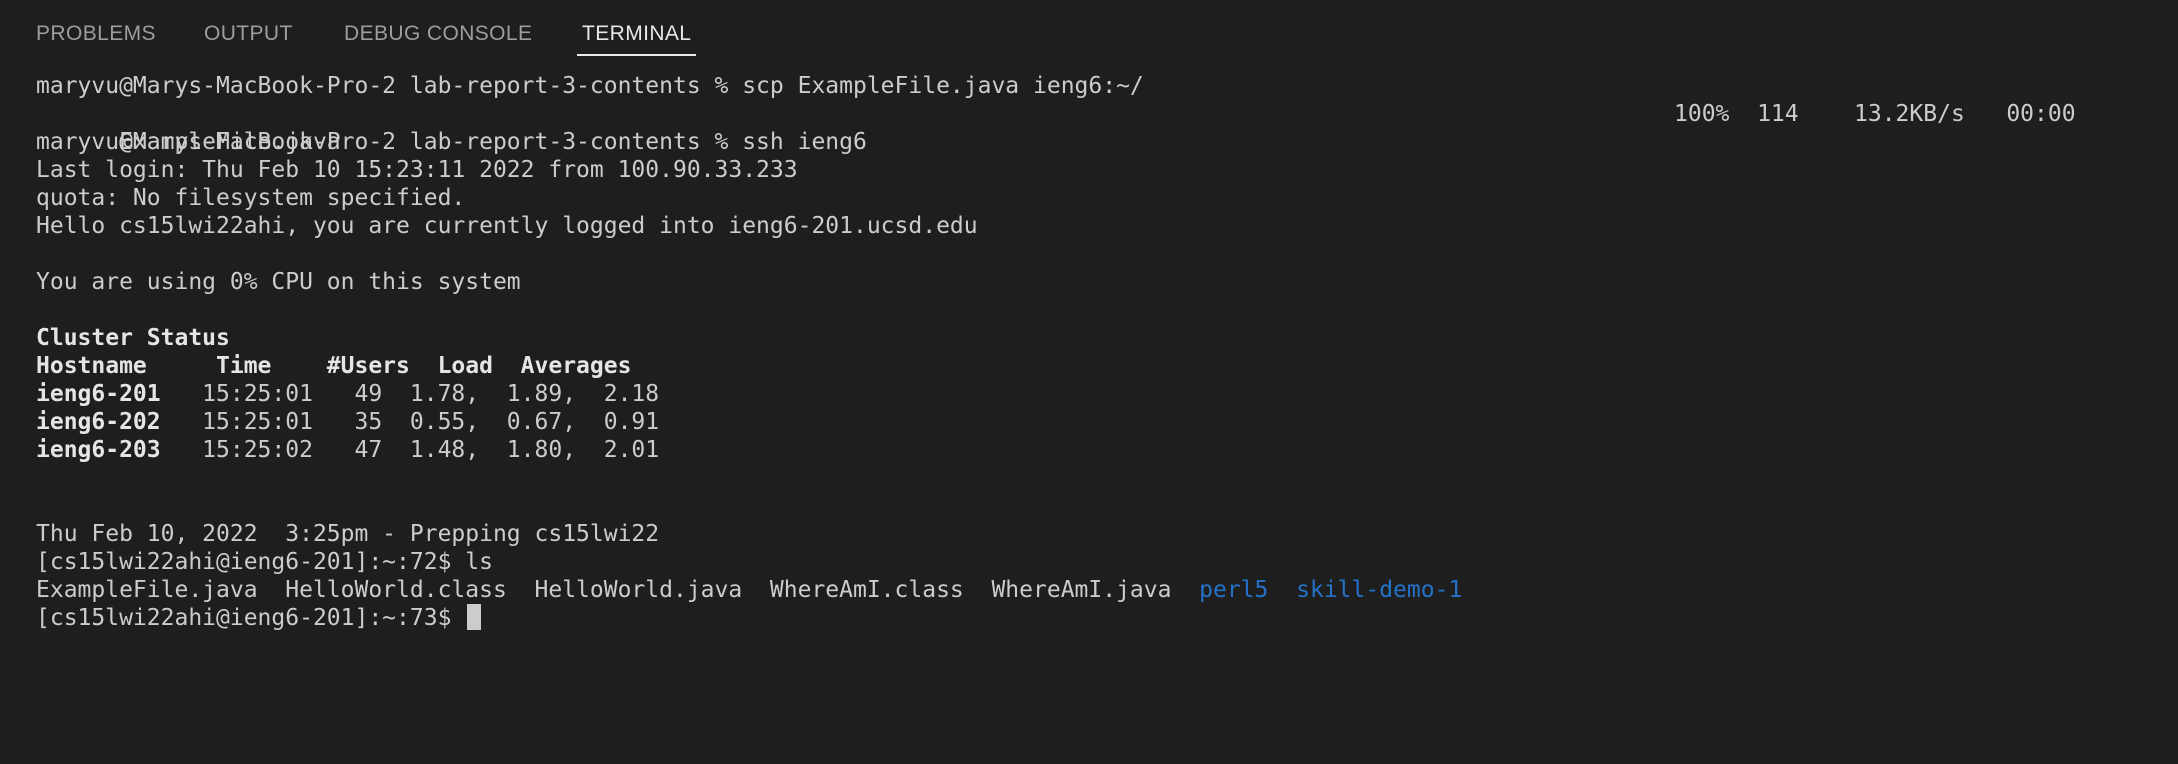 The image size is (2178, 764). Describe the element at coordinates (1234, 590) in the screenshot. I see `ls-directory: perl5` at that location.